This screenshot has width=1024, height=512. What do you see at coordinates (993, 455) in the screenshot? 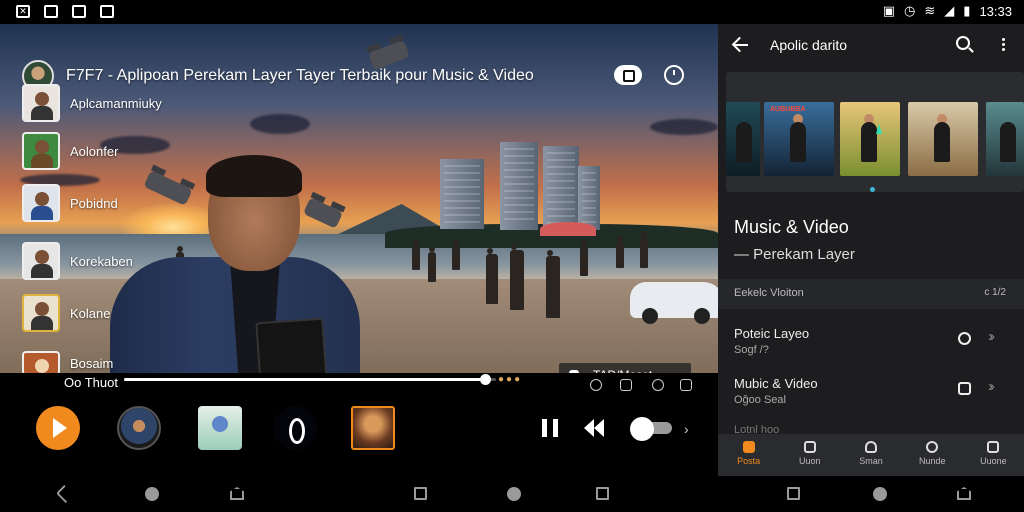
I see `nav-item-settings: Uuone` at bounding box center [993, 455].